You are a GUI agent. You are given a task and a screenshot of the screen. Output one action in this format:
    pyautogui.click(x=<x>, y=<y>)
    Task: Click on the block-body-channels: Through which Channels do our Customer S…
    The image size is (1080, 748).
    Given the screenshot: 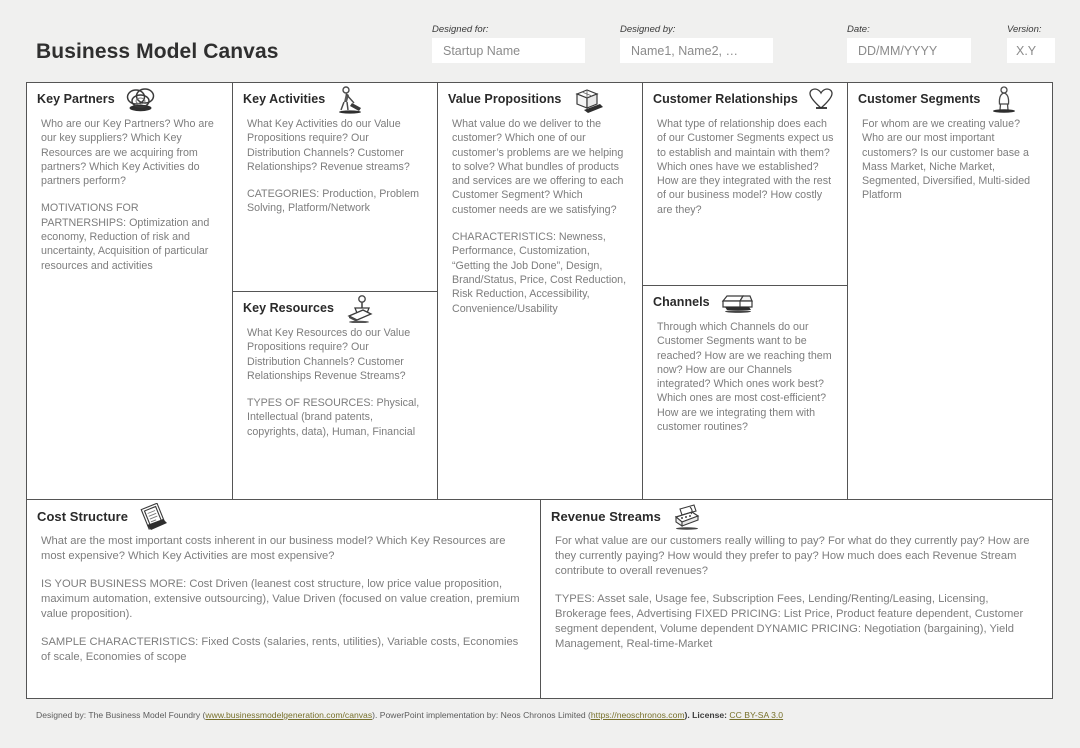 What is the action you would take?
    pyautogui.click(x=745, y=377)
    